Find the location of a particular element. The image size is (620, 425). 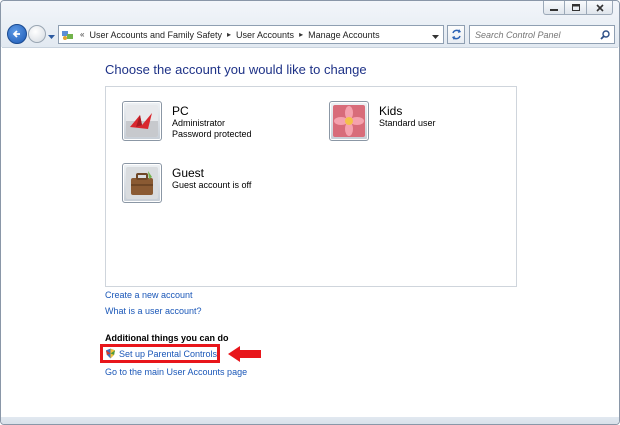

origami-crane-icon is located at coordinates (142, 121).